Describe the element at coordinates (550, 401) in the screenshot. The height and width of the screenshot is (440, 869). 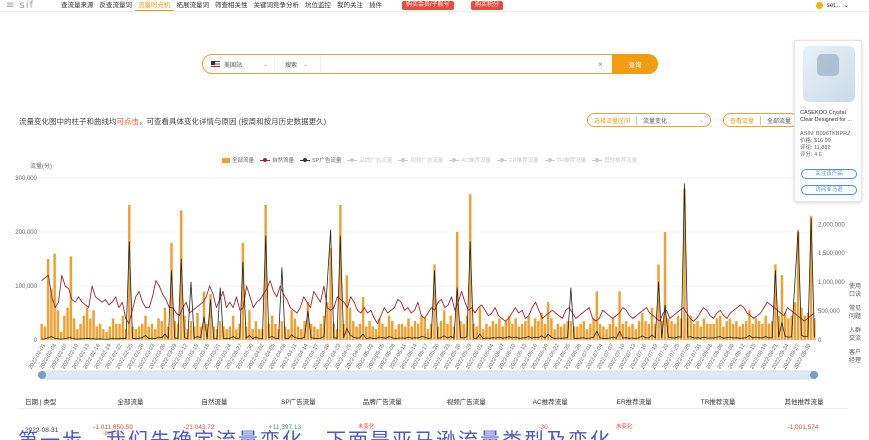
I see `table-header-cell: AC推荐流量` at that location.